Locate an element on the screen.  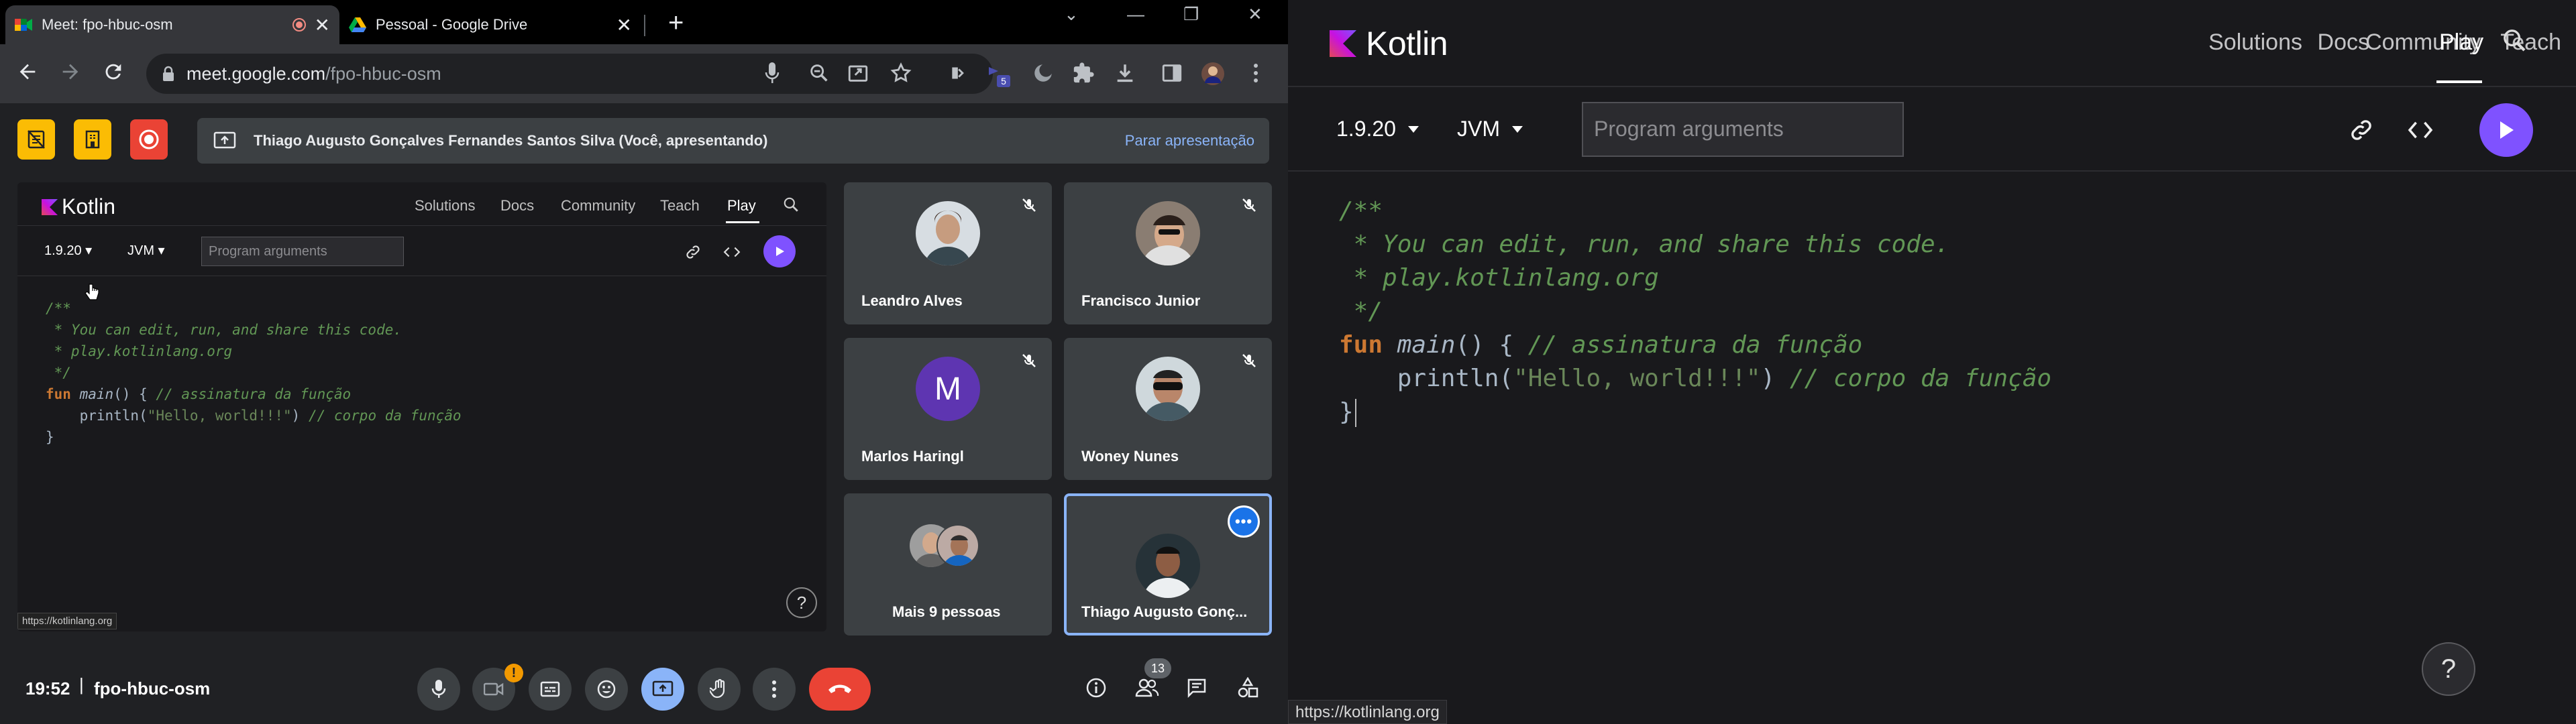
code-string: "Hello, world!!!" is located at coordinates (1637, 378).